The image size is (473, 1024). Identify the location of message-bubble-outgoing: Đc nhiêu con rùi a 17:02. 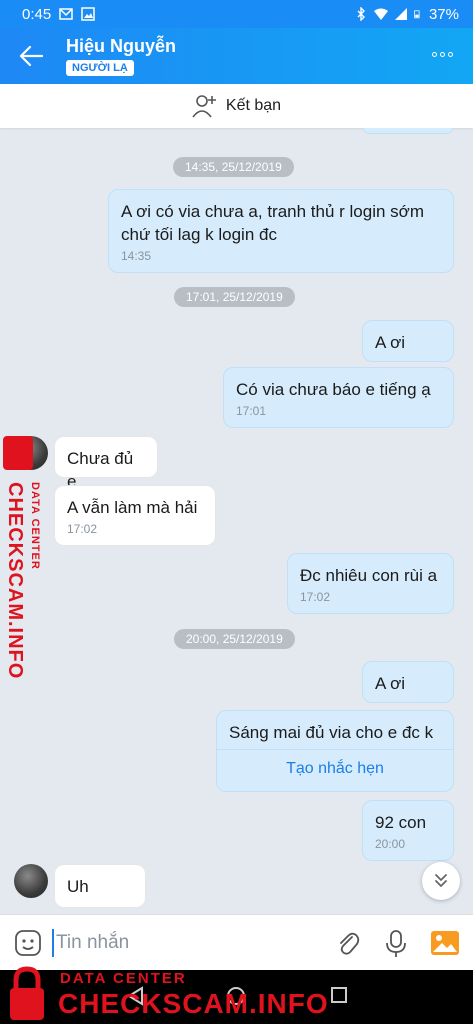
(370, 583).